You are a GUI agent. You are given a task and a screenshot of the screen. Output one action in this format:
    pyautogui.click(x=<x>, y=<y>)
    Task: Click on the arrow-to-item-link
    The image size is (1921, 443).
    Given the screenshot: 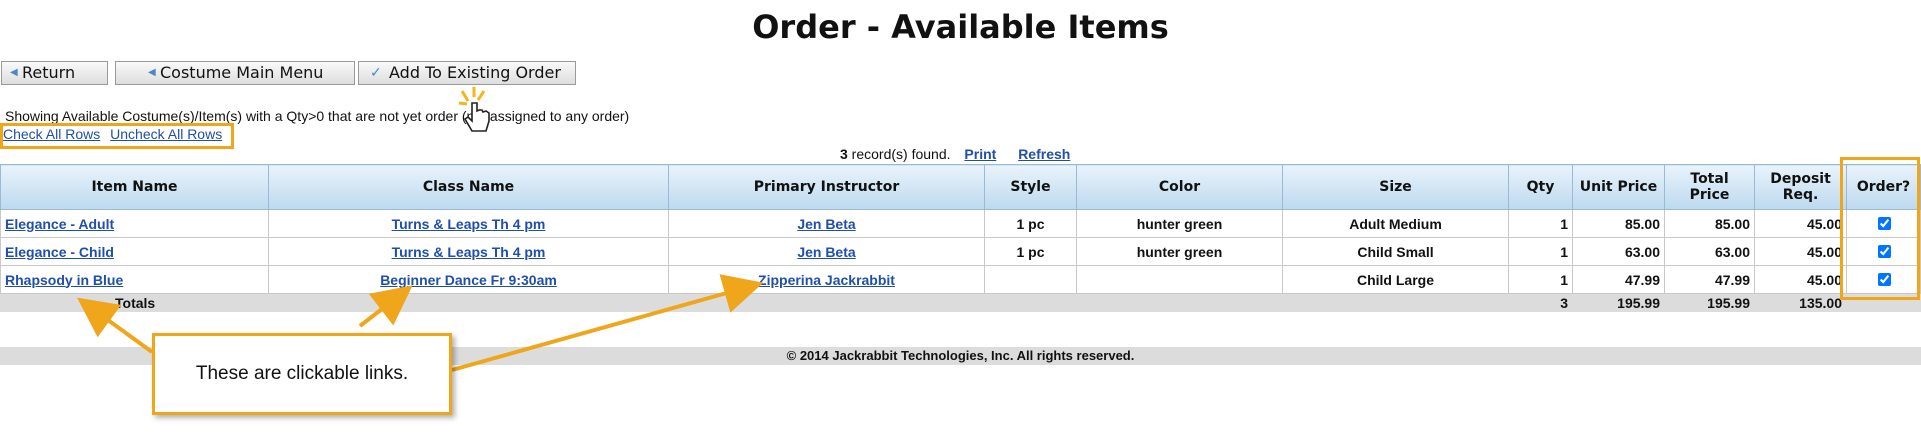 What is the action you would take?
    pyautogui.click(x=115, y=325)
    